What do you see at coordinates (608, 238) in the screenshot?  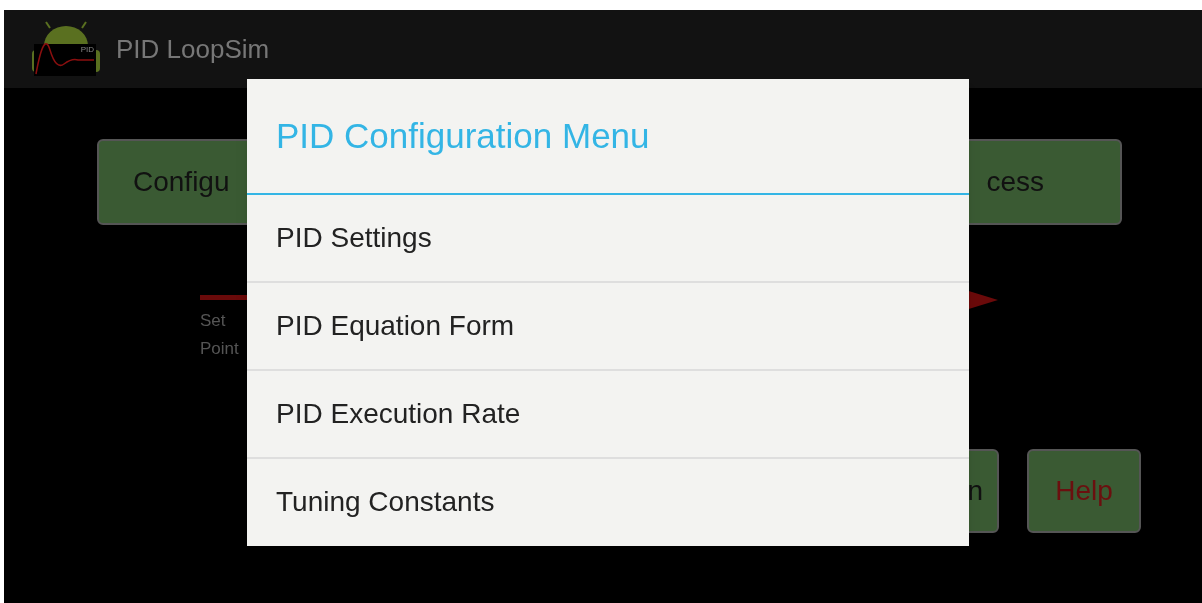 I see `menu-item: PID Settings` at bounding box center [608, 238].